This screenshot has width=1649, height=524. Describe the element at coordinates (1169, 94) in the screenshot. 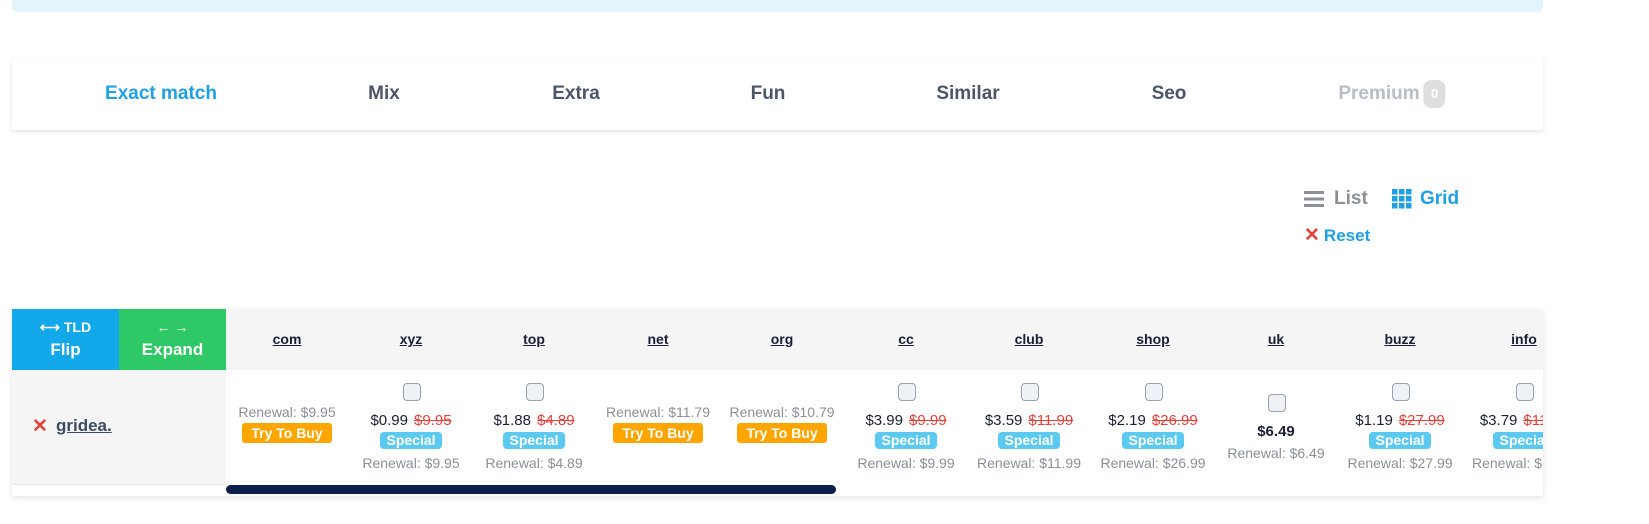

I see `tab-seo: Seo` at that location.